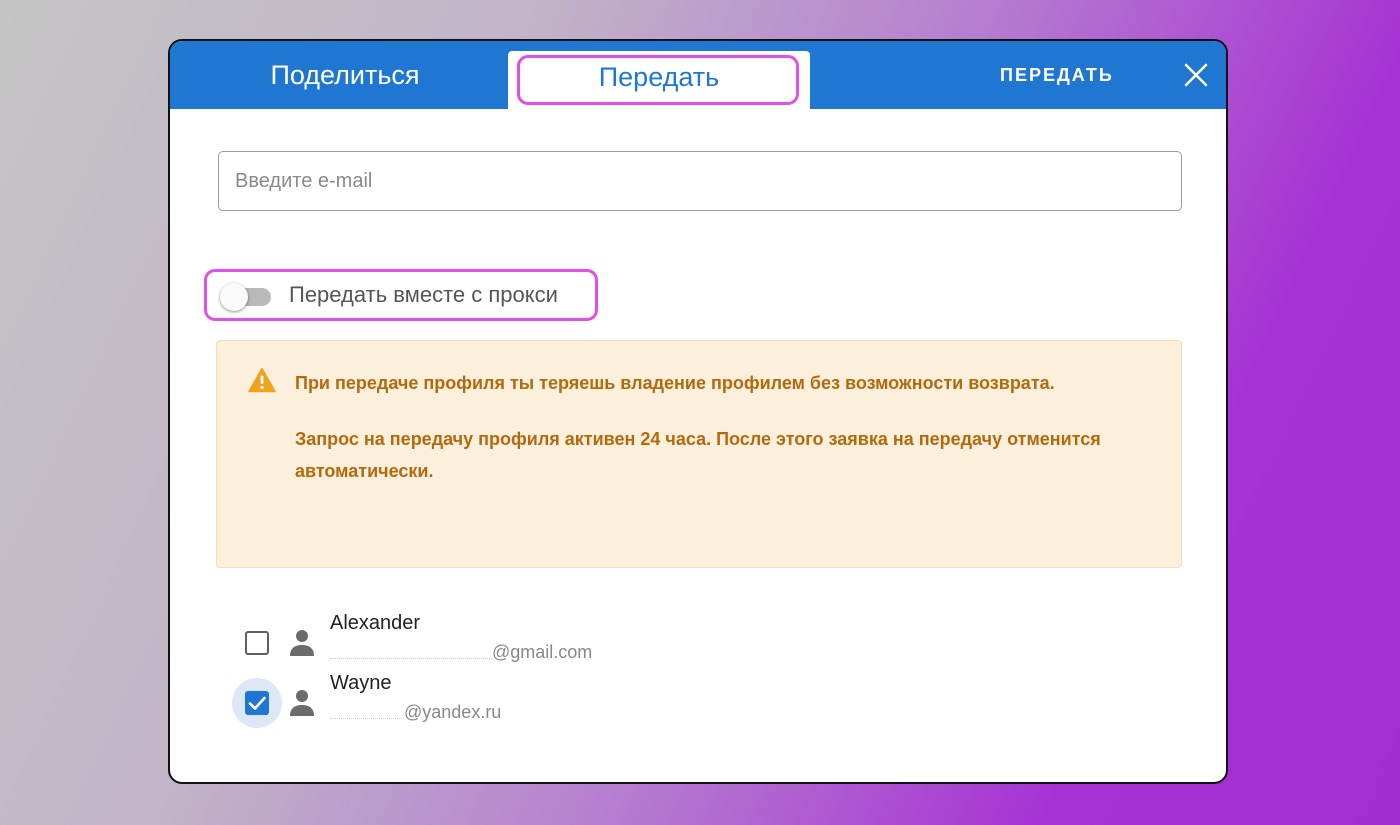  I want to click on tab-share: Поделиться, so click(345, 75).